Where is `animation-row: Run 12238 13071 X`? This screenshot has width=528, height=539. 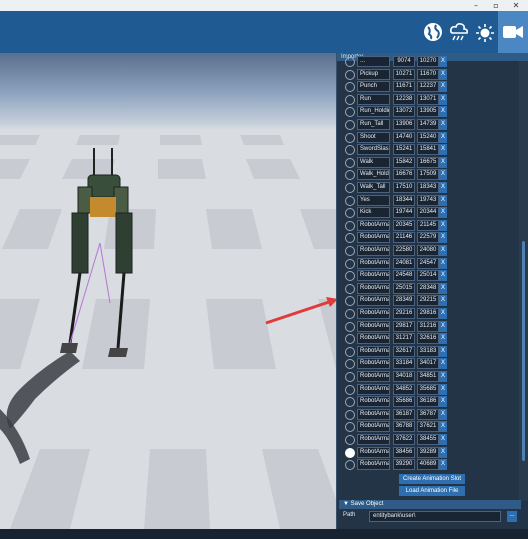 animation-row: Run 12238 13071 X is located at coordinates (428, 99).